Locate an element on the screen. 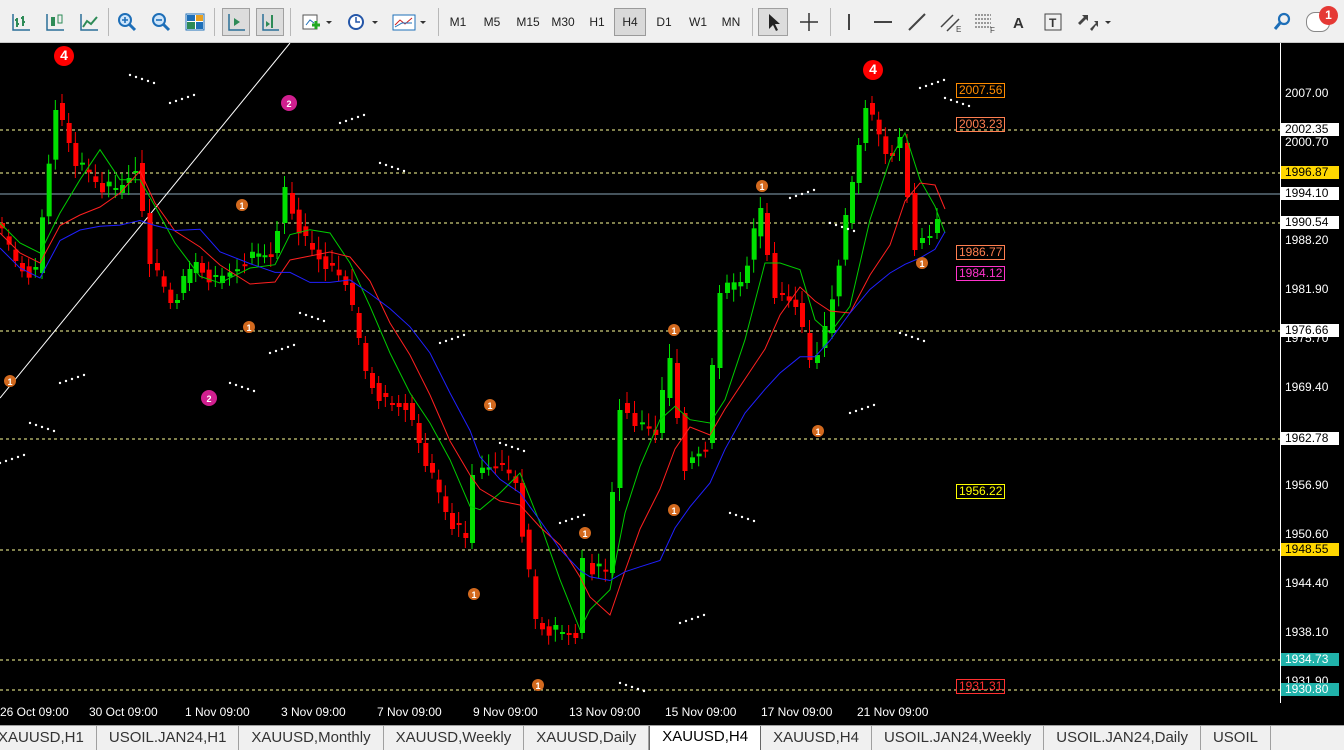  arrows-icon is located at coordinates (1094, 22).